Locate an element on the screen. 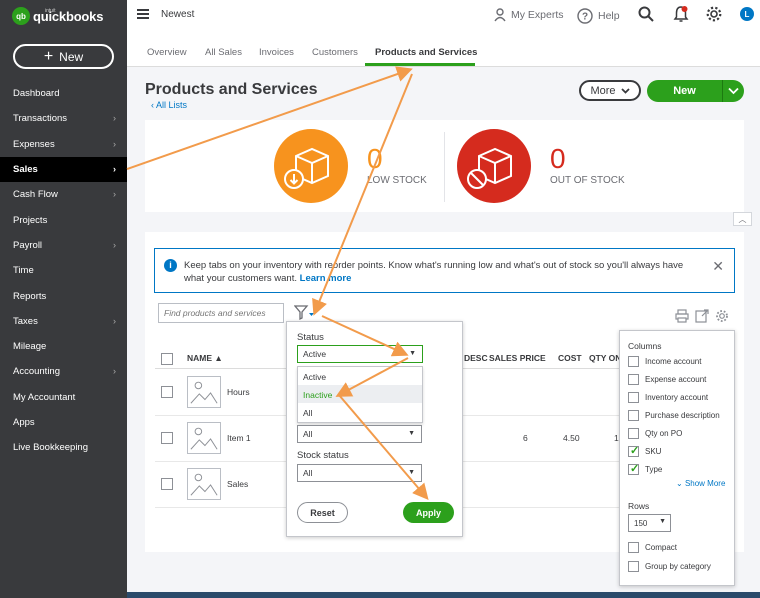 The image size is (760, 598). sidebar-item-payroll: Payroll › is located at coordinates (63, 245).